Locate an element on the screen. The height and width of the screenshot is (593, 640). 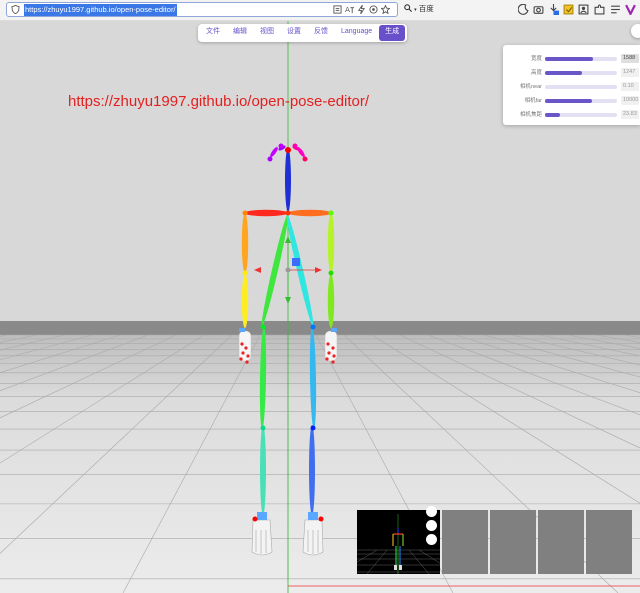
search-engine-label: 百度 is located at coordinates (426, 8).